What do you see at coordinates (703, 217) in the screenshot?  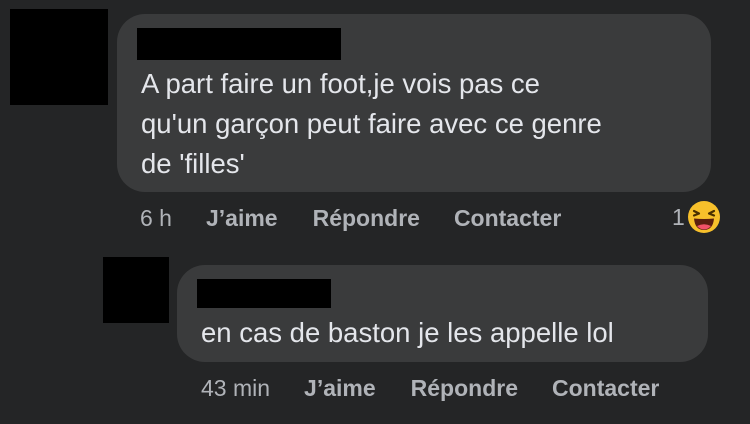 I see `haha-emoji-icon` at bounding box center [703, 217].